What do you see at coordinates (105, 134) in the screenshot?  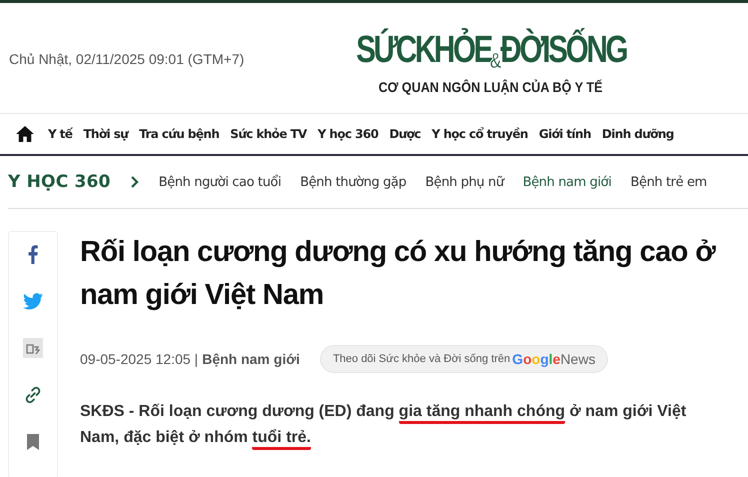 I see `nav-link: Thời sự` at bounding box center [105, 134].